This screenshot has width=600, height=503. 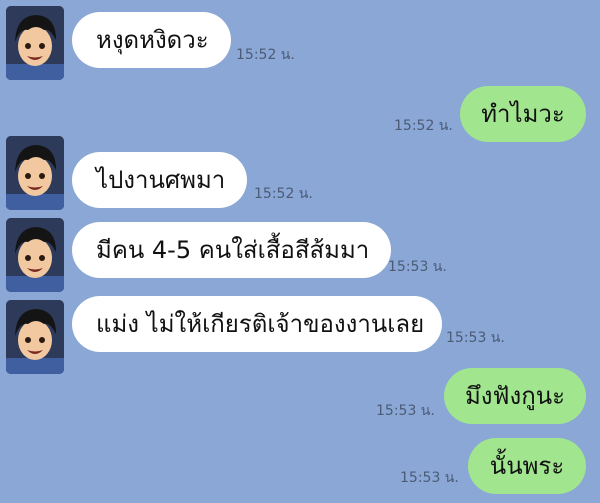 I want to click on message-bubble-outgoing: นั้นพระ, so click(x=527, y=466).